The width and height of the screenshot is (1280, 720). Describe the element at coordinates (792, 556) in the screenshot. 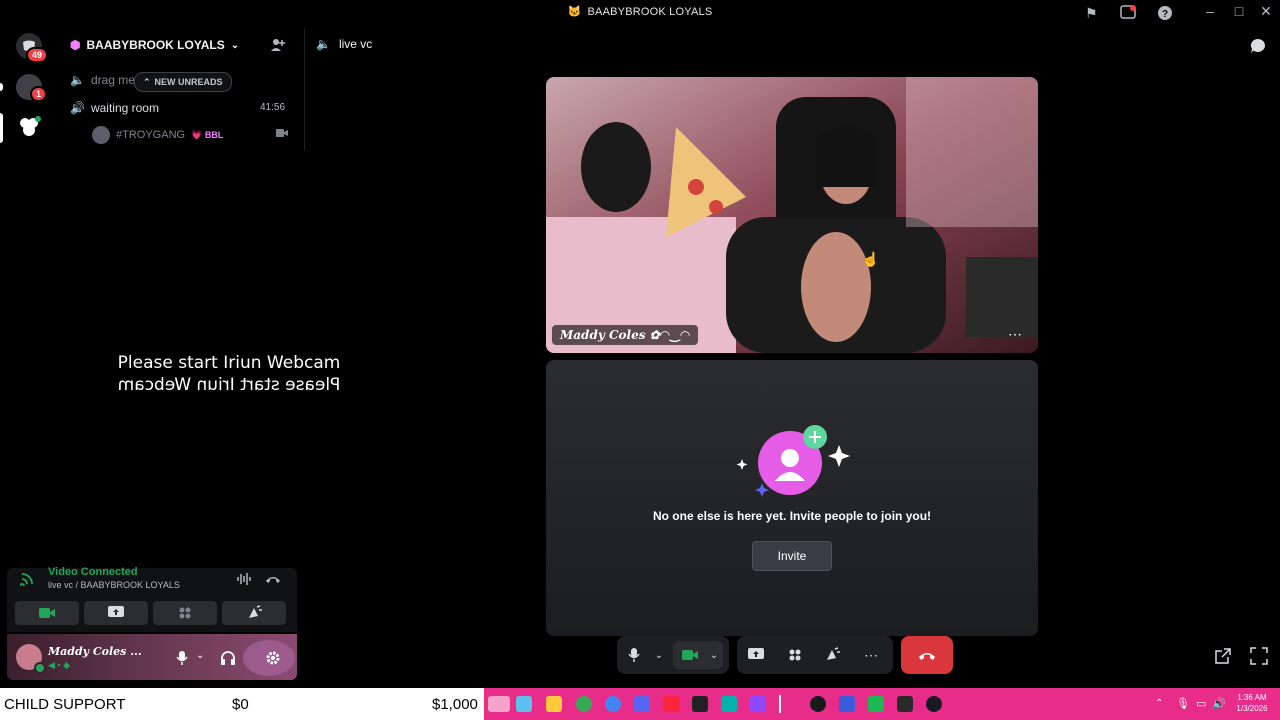

I see `invite-button: Invite` at that location.